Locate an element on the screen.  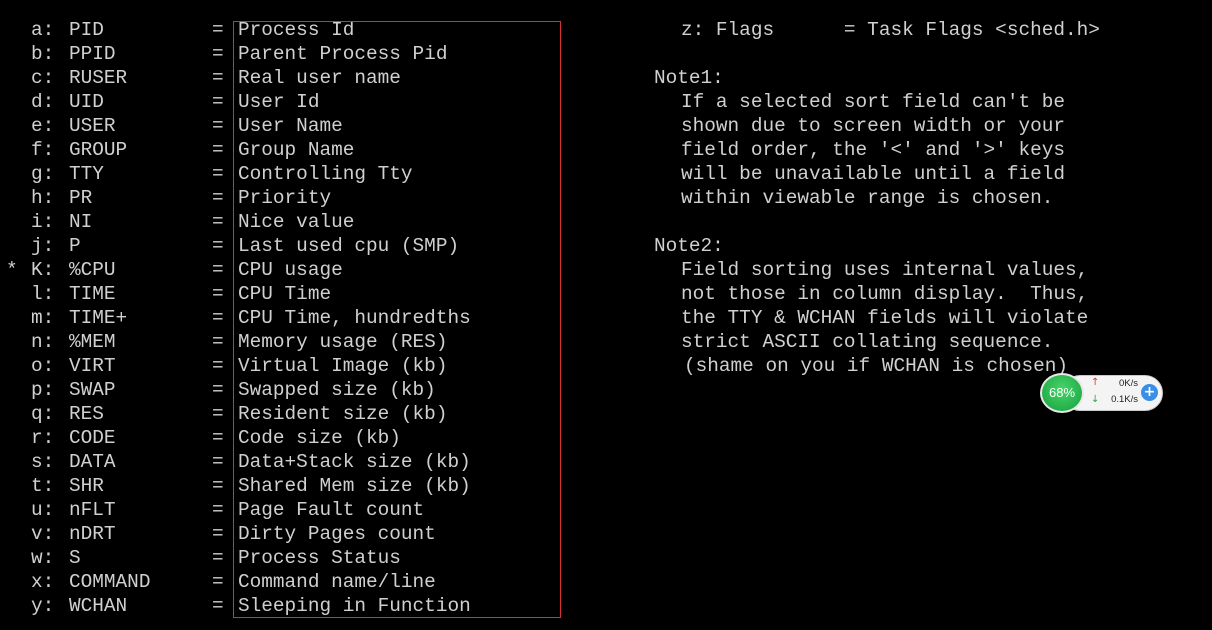
field-name: UID is located at coordinates (86, 102).